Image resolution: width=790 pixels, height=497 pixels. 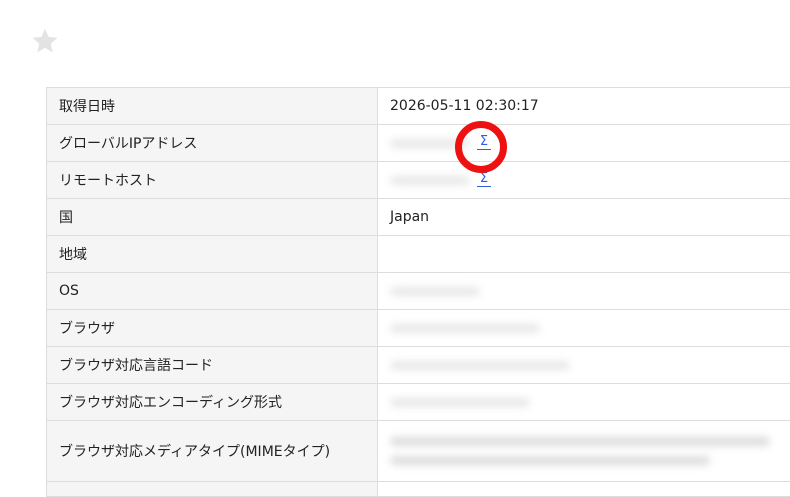 What do you see at coordinates (583, 217) in the screenshot?
I see `row-value-country: Japan` at bounding box center [583, 217].